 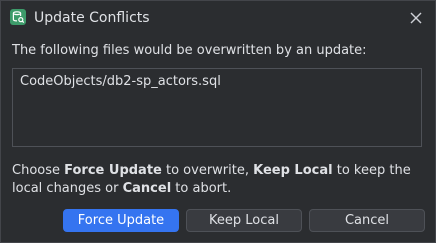 I want to click on instructions-keep-local: Keep Local, so click(x=293, y=170).